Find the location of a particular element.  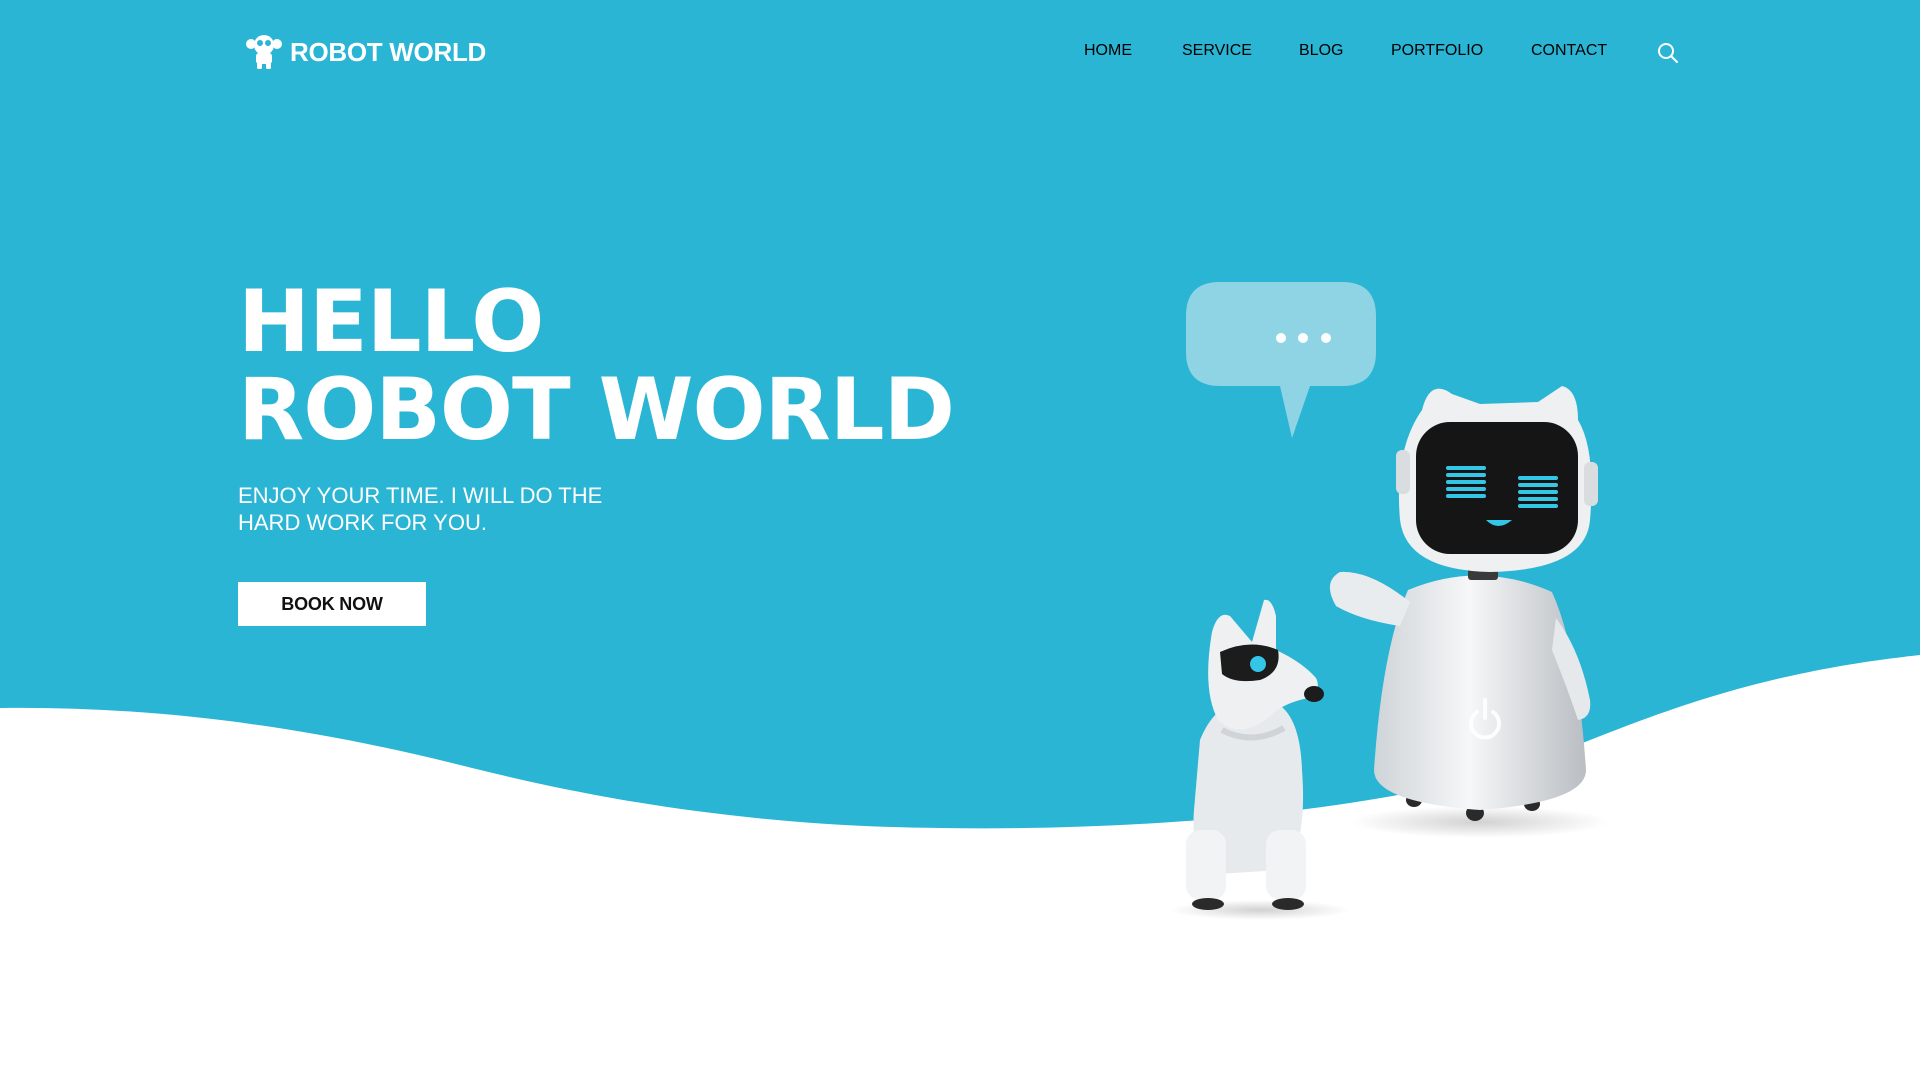

brand-logo: ROBOT WORLD is located at coordinates (365, 52).